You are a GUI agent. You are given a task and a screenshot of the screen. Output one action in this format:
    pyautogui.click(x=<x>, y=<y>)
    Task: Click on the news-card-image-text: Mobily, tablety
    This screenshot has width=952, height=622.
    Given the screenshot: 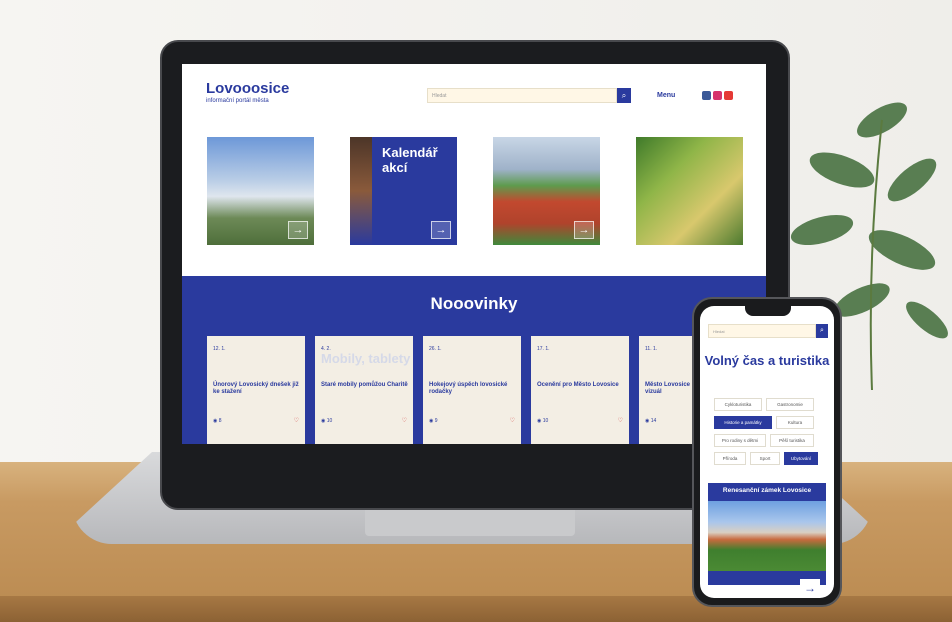 What is the action you would take?
    pyautogui.click(x=366, y=358)
    